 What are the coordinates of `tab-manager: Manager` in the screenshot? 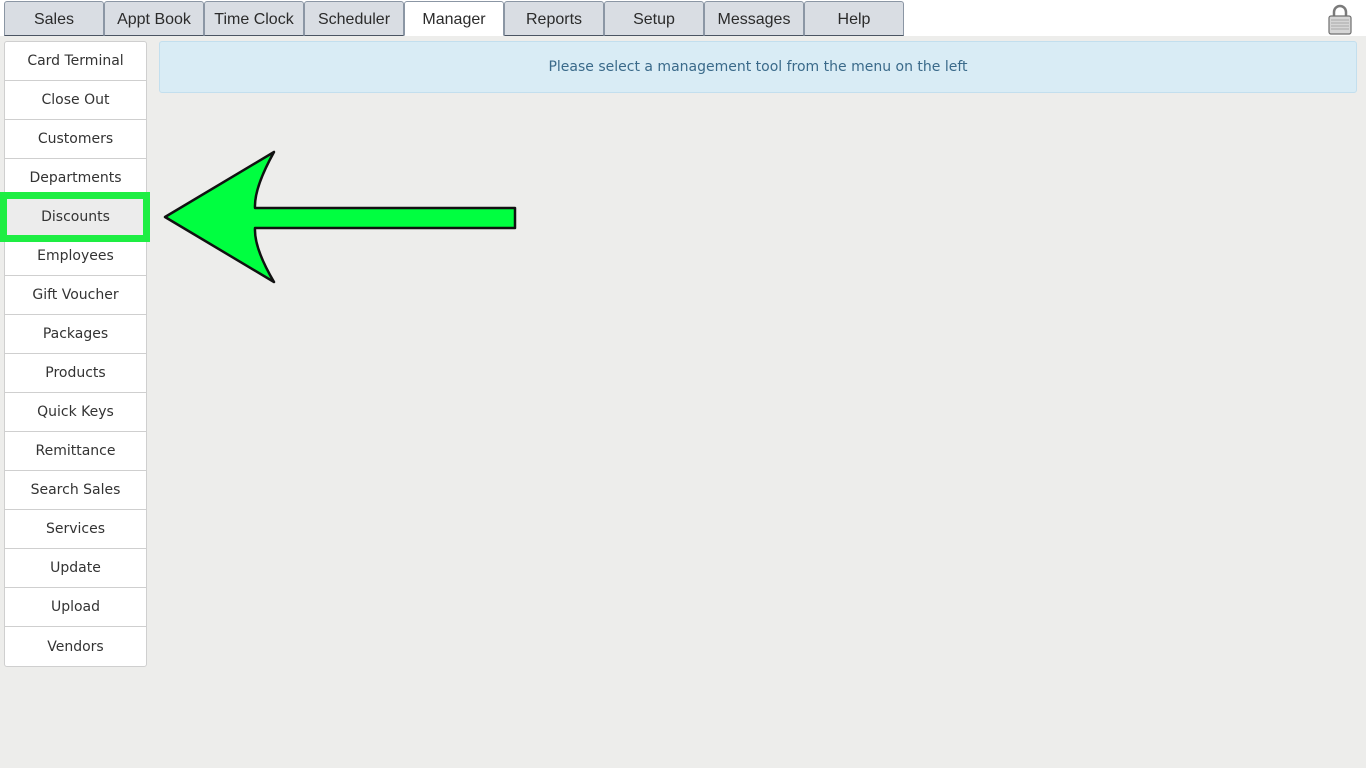 It's located at (454, 18).